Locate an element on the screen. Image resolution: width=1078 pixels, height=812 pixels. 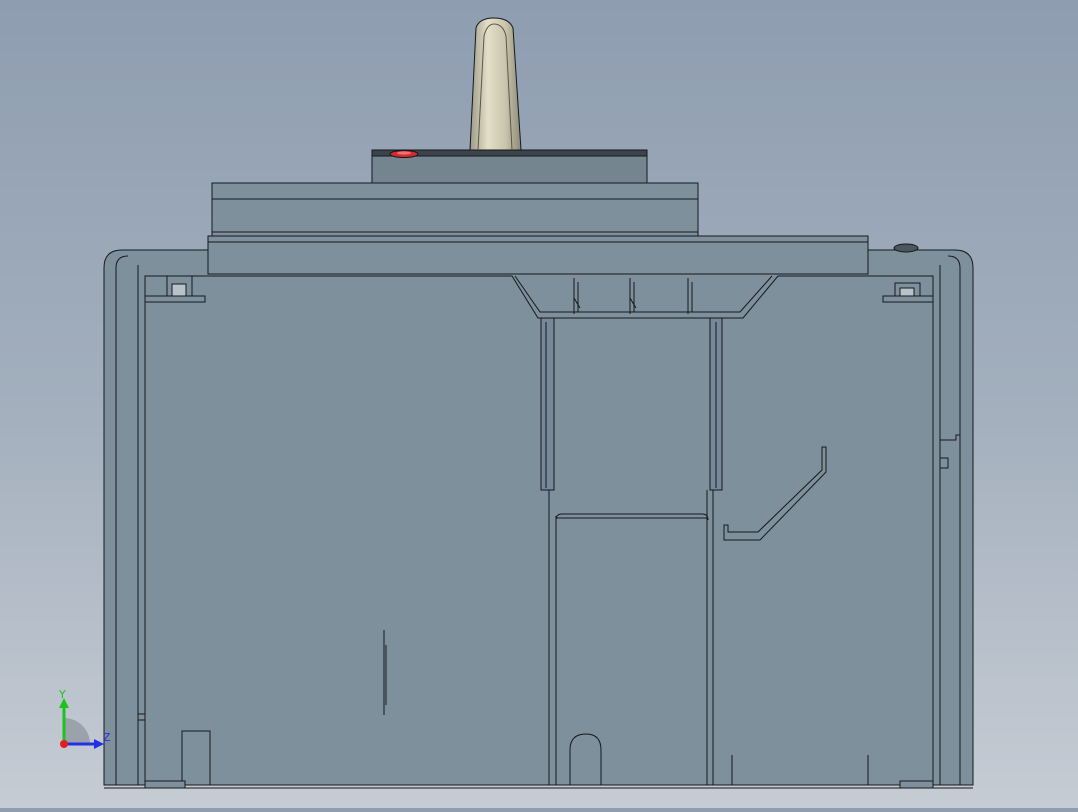
triad-y-label: Y is located at coordinates (62, 694).